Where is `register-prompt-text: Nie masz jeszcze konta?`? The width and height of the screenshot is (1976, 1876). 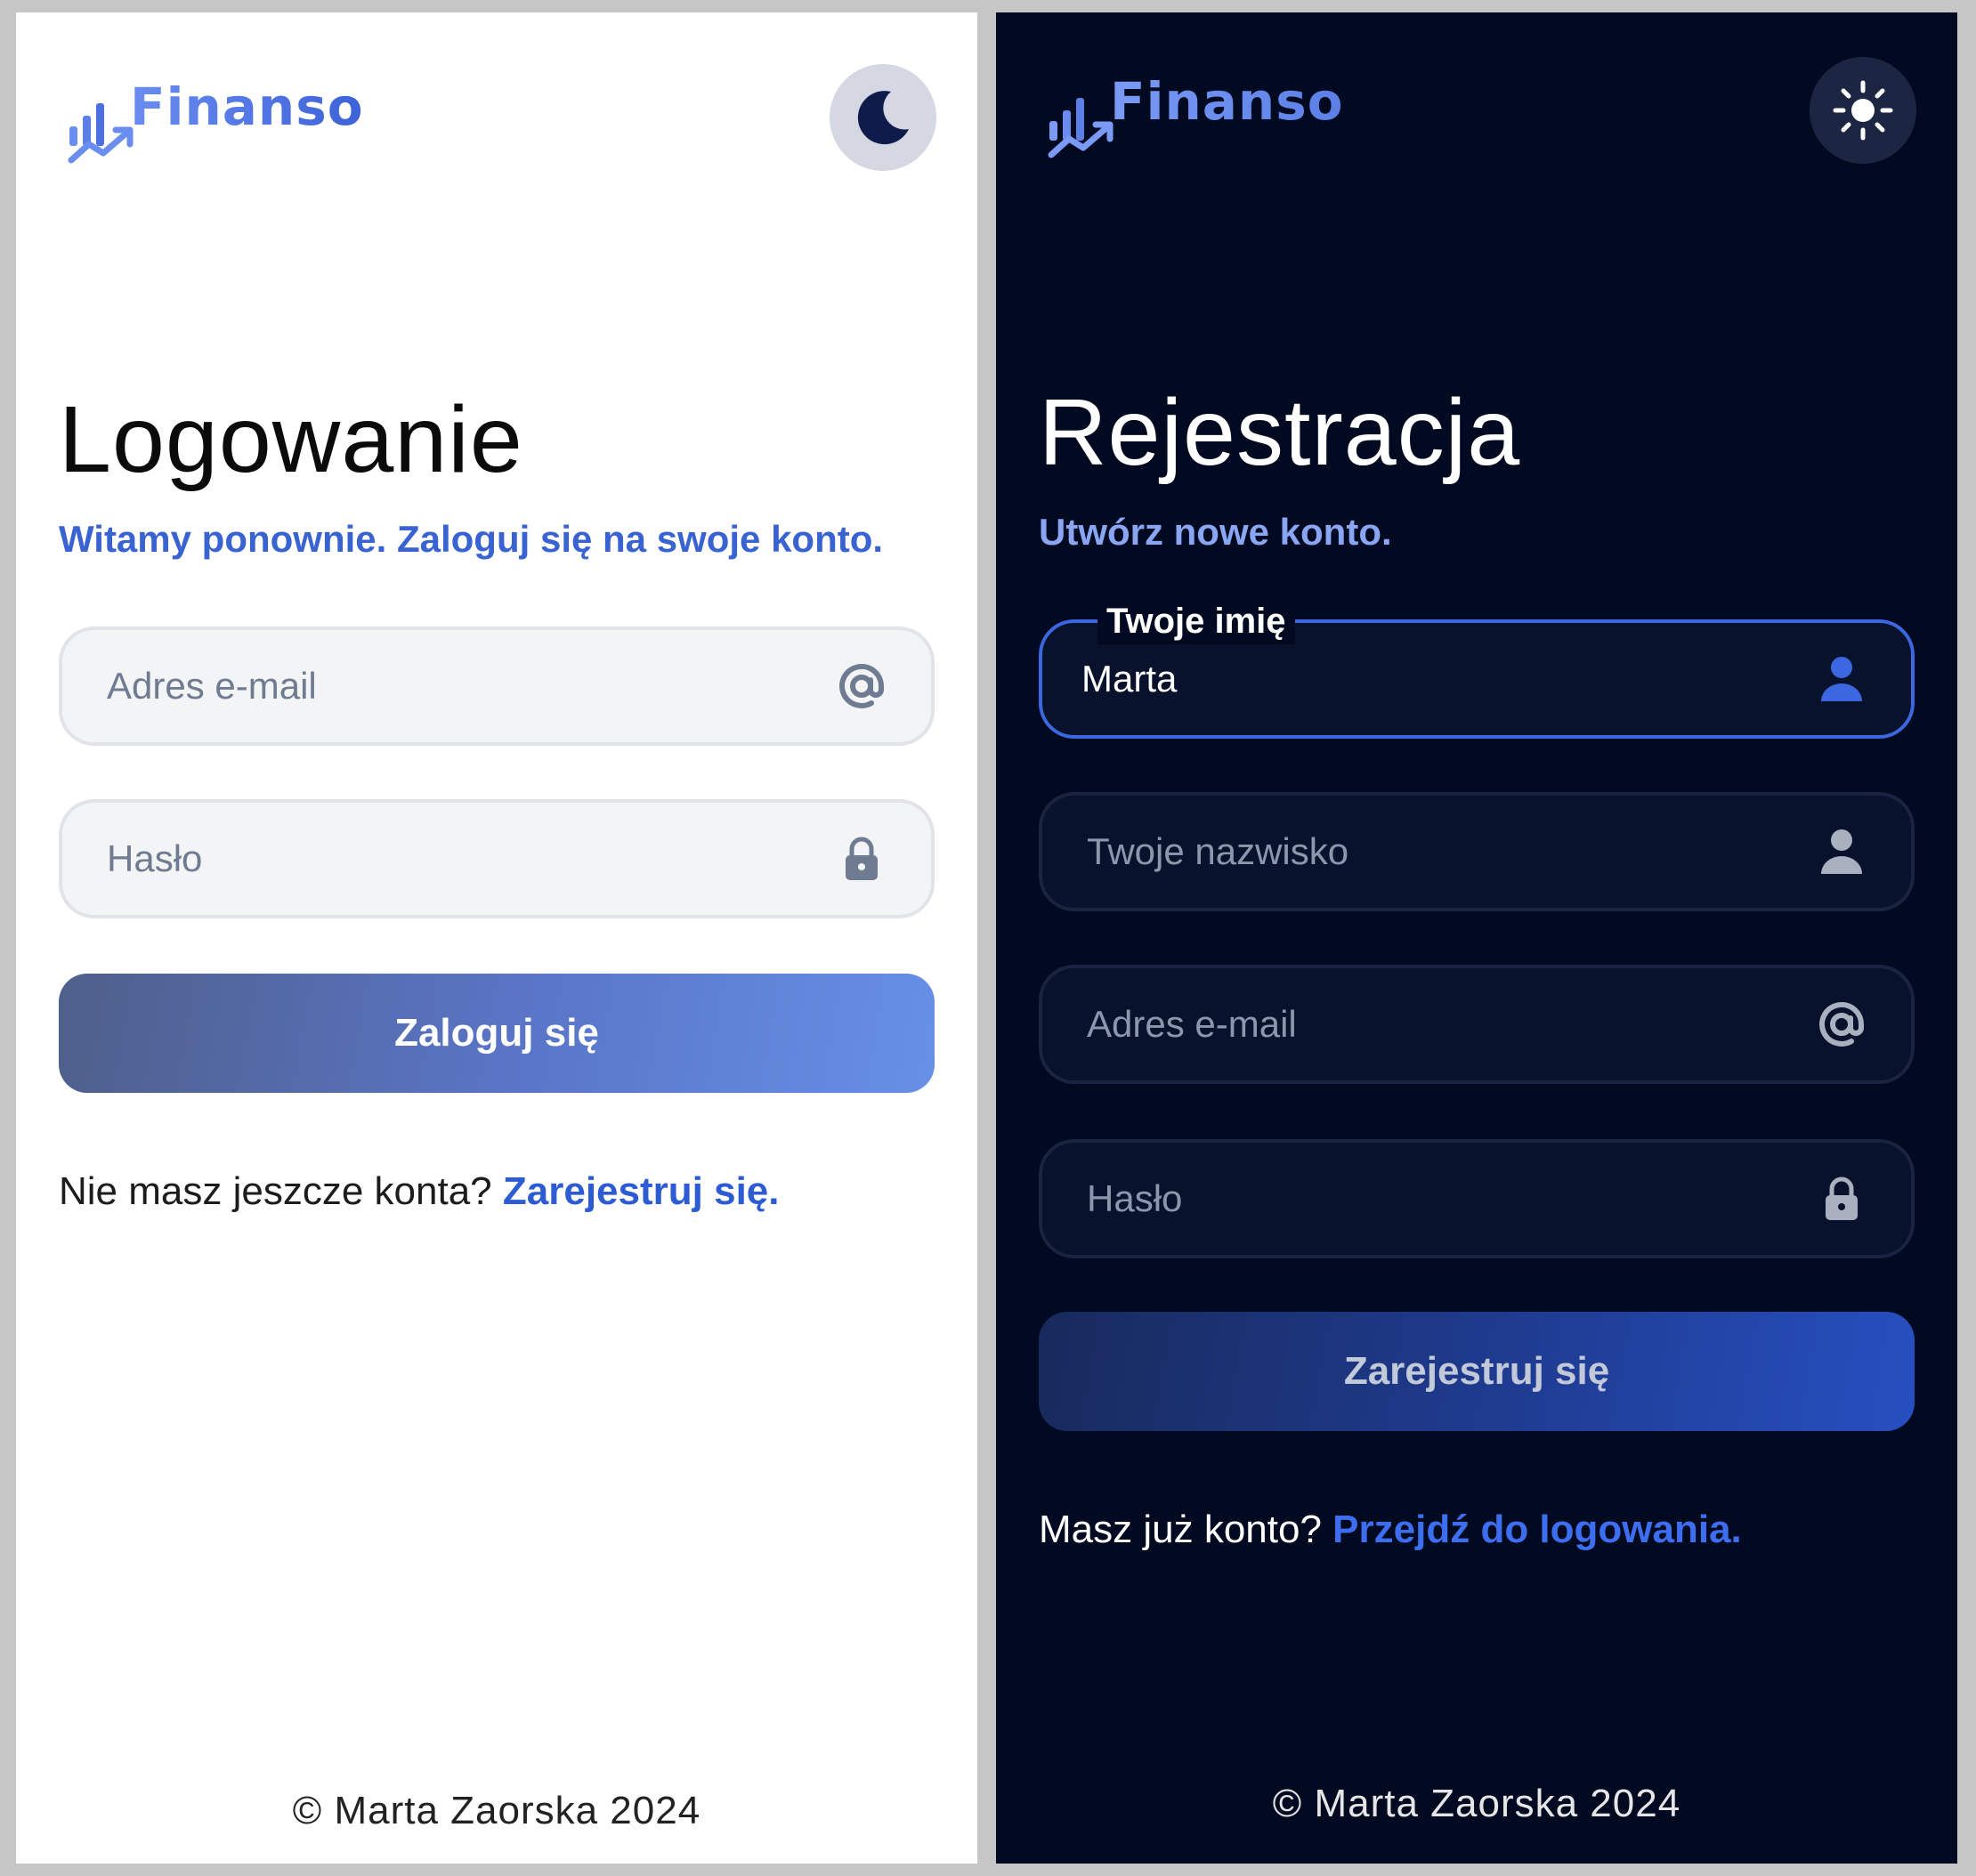 register-prompt-text: Nie masz jeszcze konta? is located at coordinates (275, 1191).